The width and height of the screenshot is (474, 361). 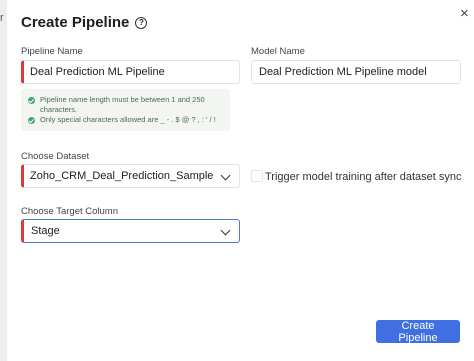 I want to click on dialog-title-row: Create Pipeline ?, so click(x=84, y=22).